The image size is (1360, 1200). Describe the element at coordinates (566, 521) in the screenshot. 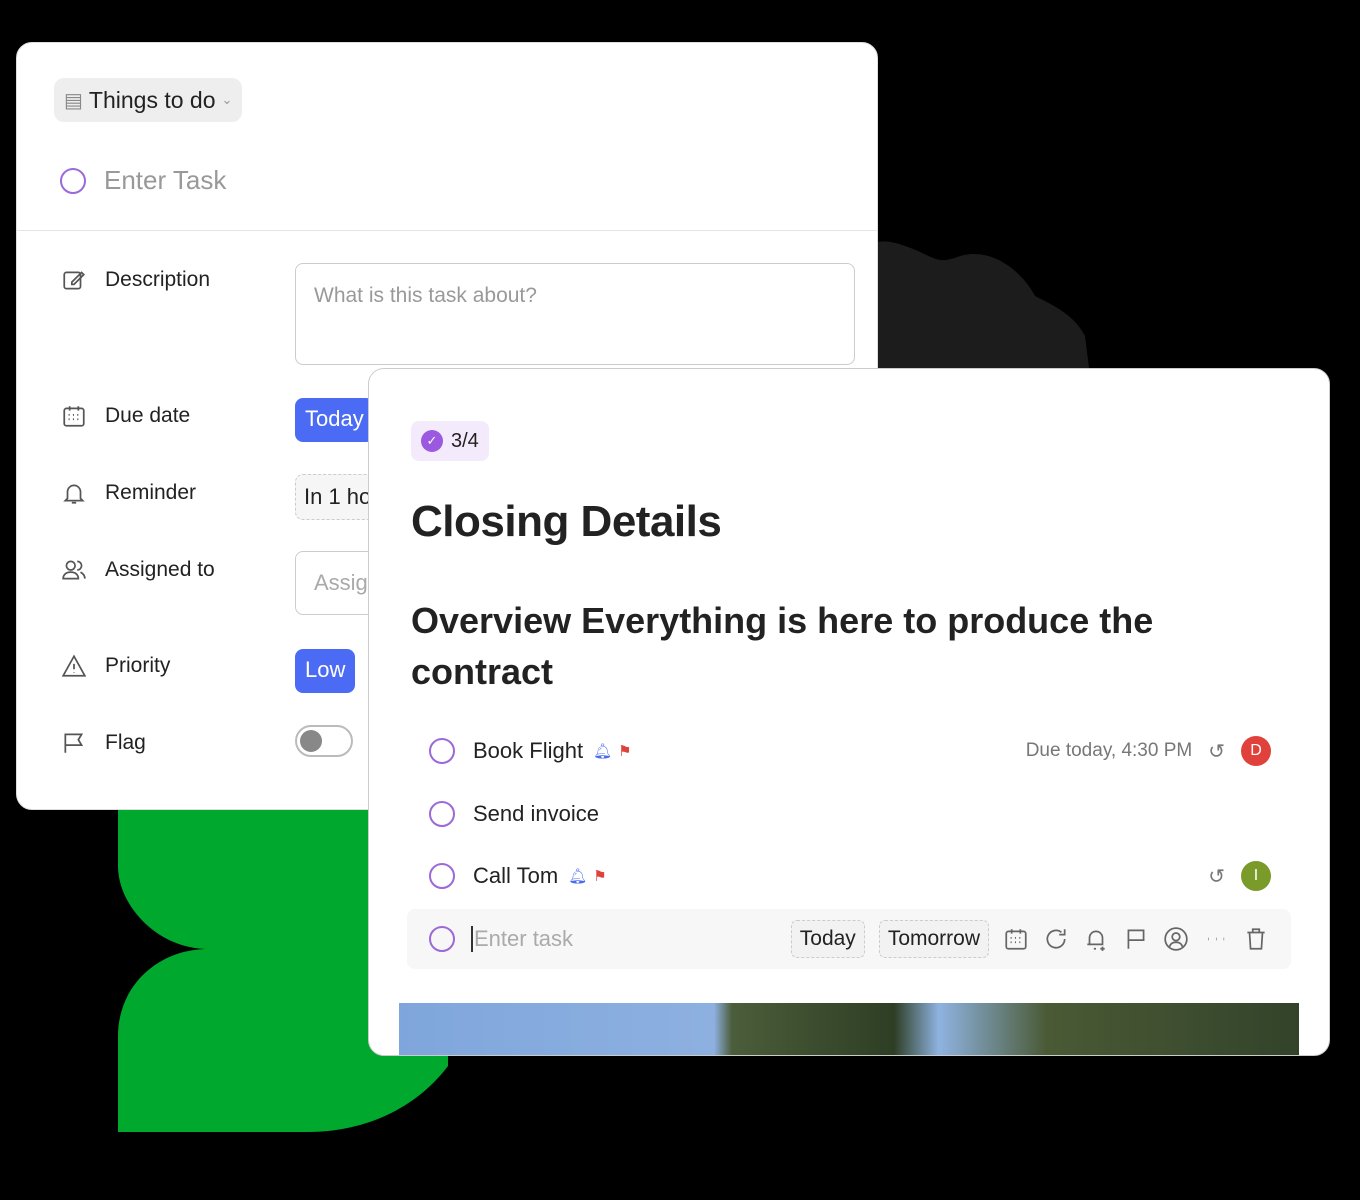

I see `page-title: Closing Details` at that location.